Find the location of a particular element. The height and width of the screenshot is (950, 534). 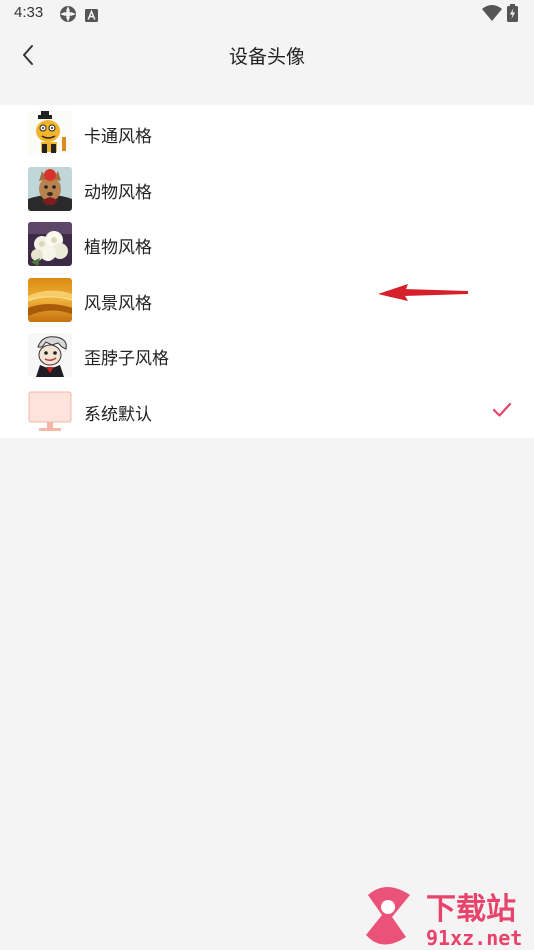

app-bar: 设备头像 is located at coordinates (267, 55).